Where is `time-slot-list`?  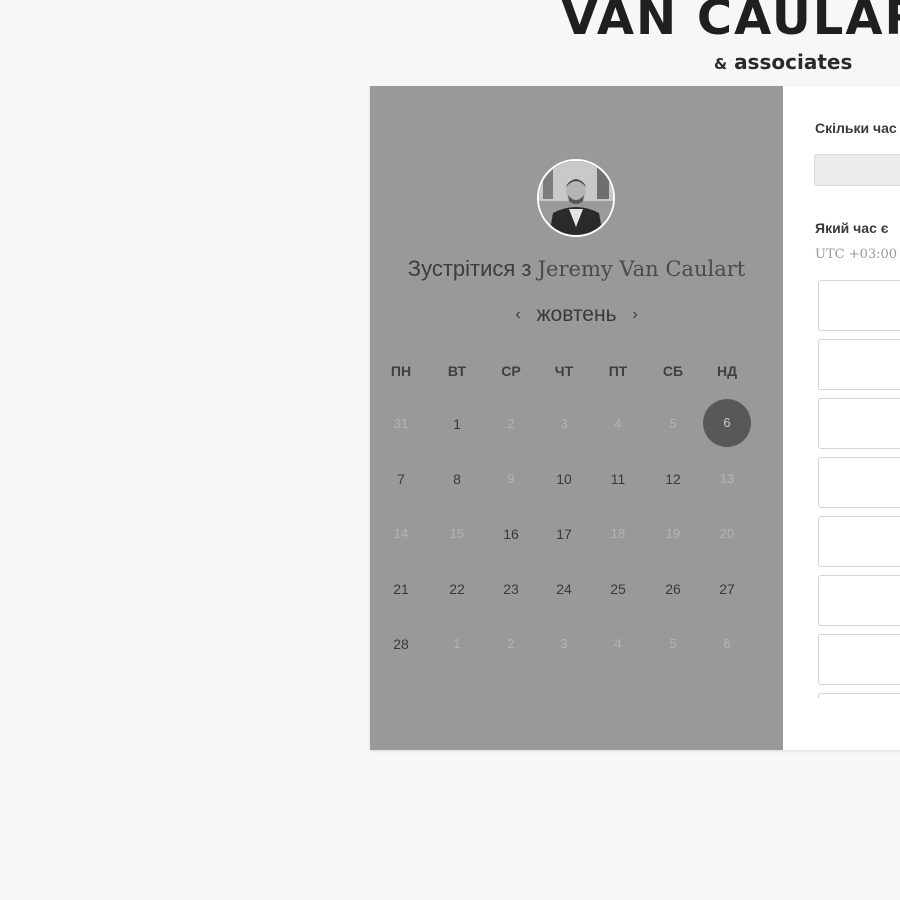
time-slot-list is located at coordinates (859, 489).